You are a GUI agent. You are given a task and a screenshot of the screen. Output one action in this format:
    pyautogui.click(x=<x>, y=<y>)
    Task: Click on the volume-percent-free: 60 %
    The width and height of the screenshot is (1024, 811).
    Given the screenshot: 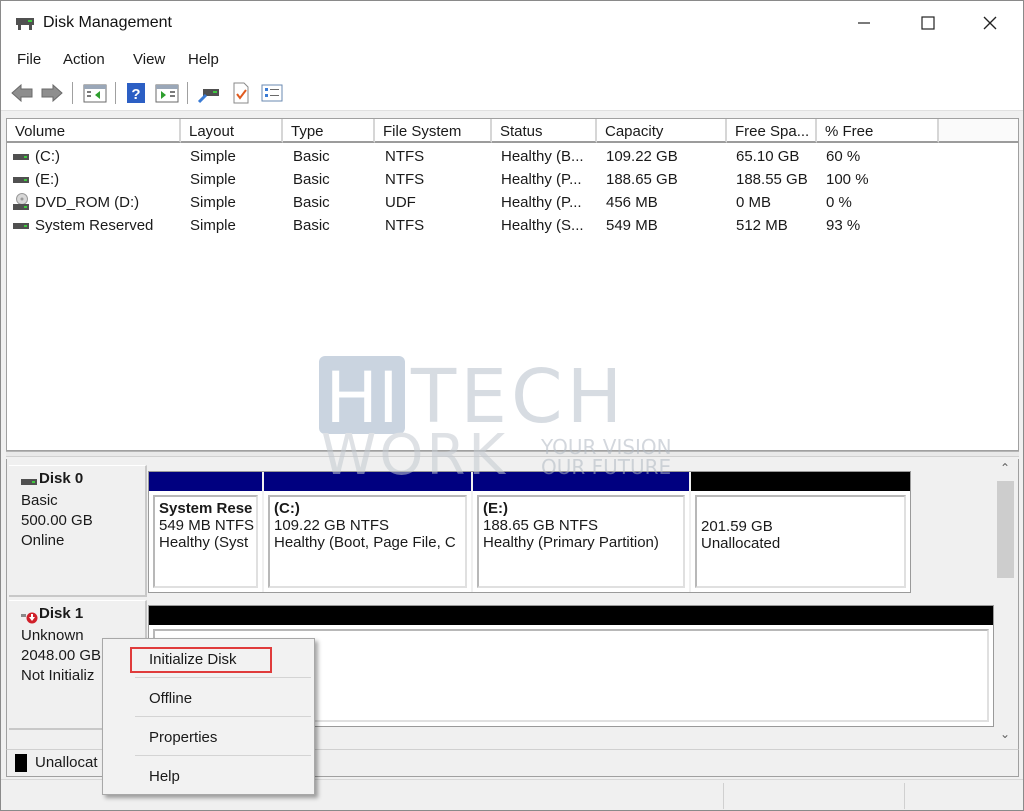 What is the action you would take?
    pyautogui.click(x=843, y=156)
    